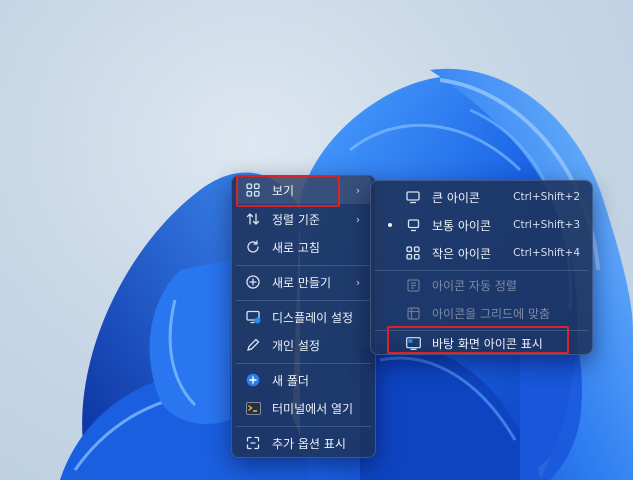 The image size is (633, 480). Describe the element at coordinates (474, 285) in the screenshot. I see `menu-item-label: 아이콘 자동 정렬` at that location.